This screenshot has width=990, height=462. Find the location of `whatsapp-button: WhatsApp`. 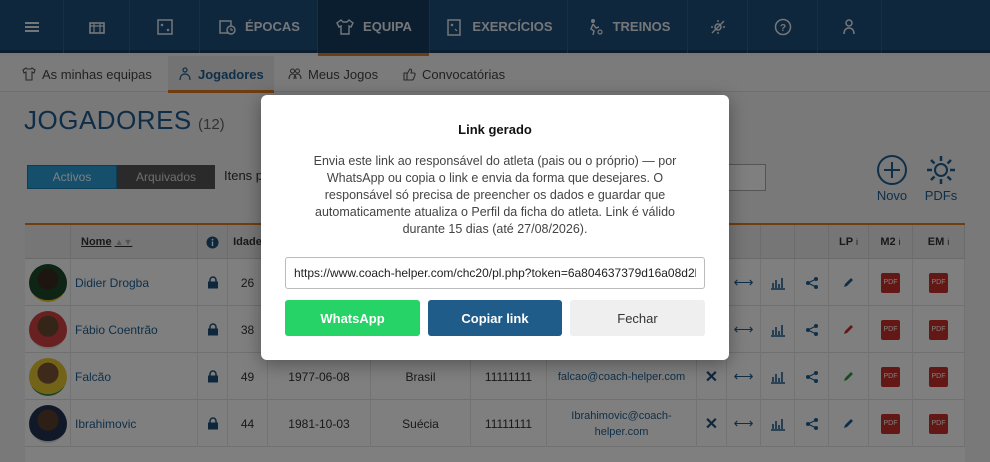

whatsapp-button: WhatsApp is located at coordinates (352, 318).